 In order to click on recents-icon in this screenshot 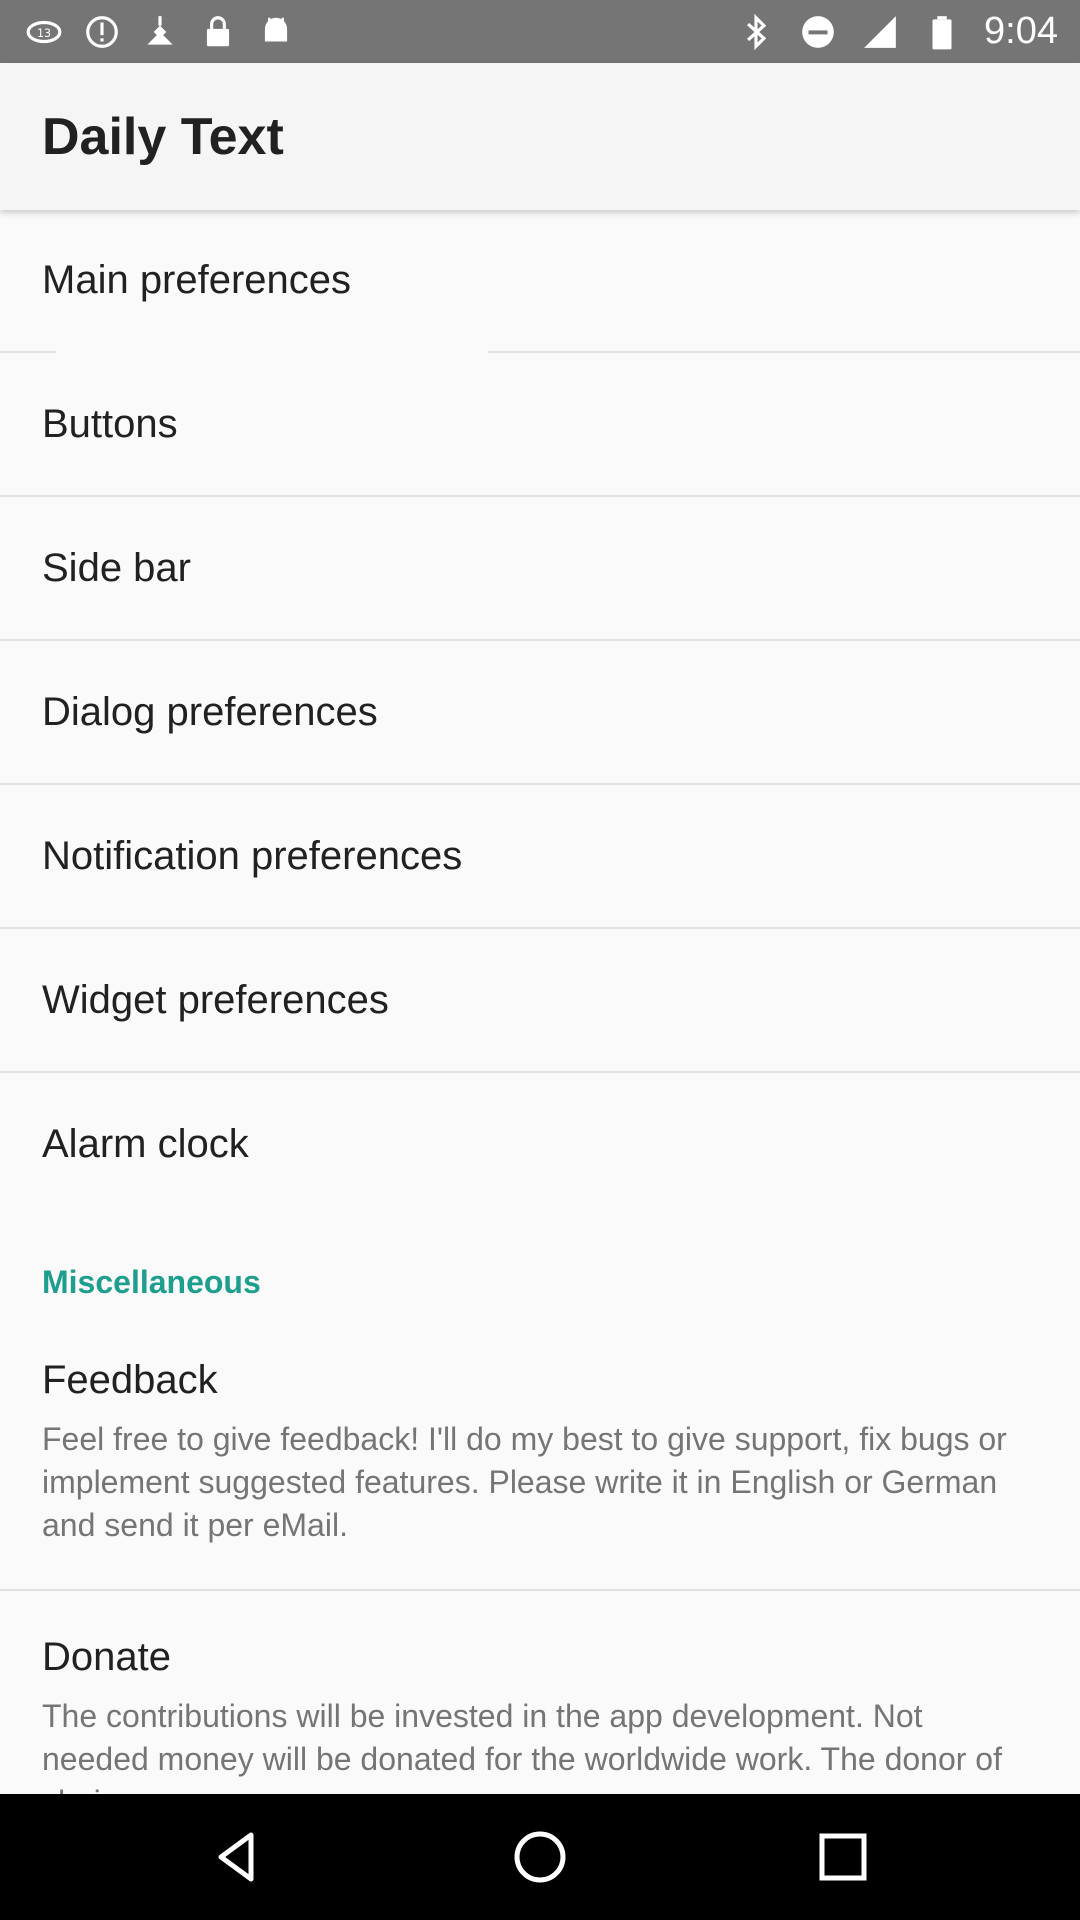, I will do `click(843, 1857)`.